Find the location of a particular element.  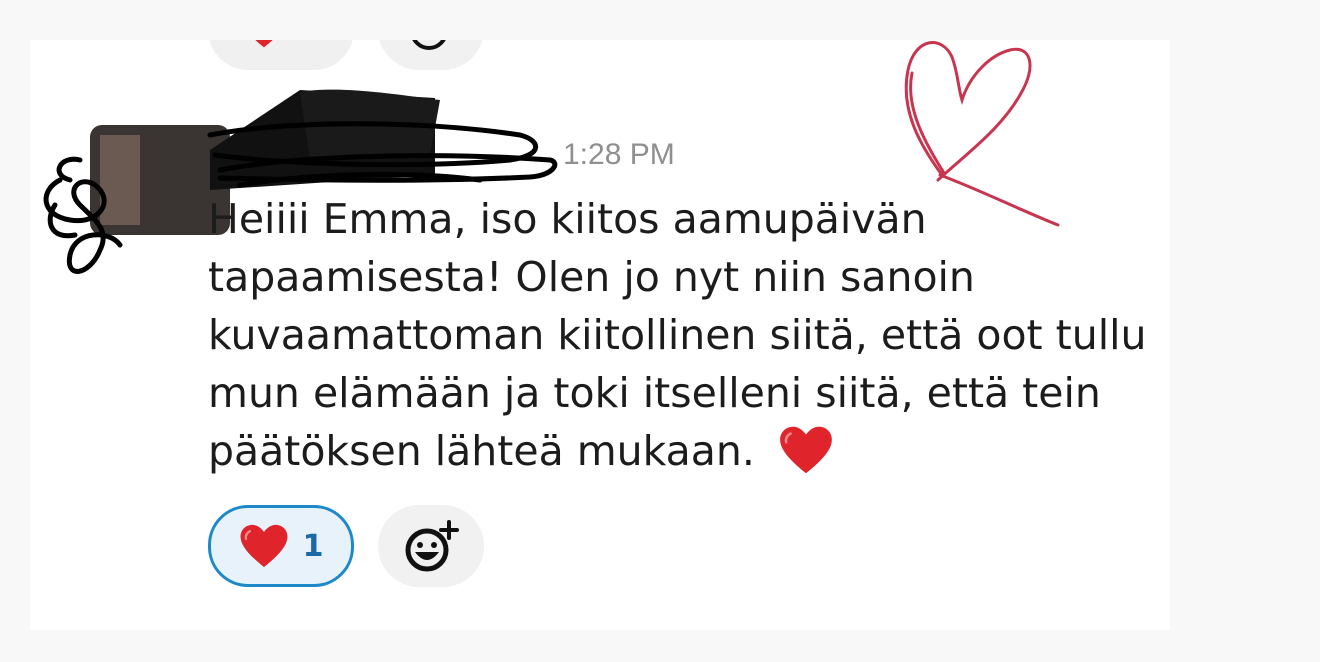

heart-reaction-button: 1 is located at coordinates (281, 546).